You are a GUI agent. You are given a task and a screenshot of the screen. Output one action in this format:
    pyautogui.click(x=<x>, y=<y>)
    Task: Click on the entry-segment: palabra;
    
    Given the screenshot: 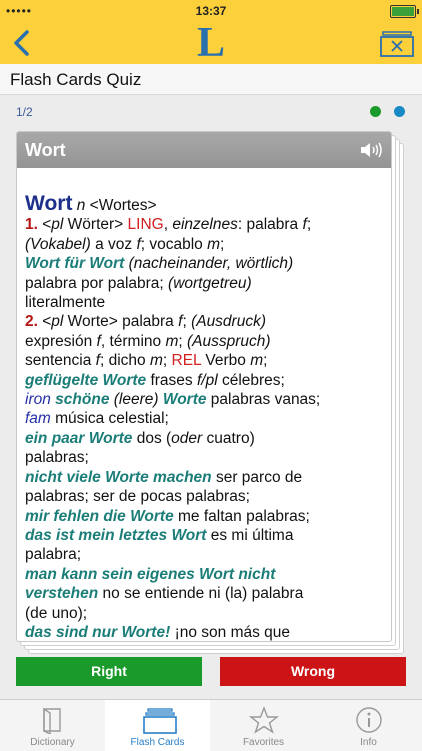 What is the action you would take?
    pyautogui.click(x=53, y=555)
    